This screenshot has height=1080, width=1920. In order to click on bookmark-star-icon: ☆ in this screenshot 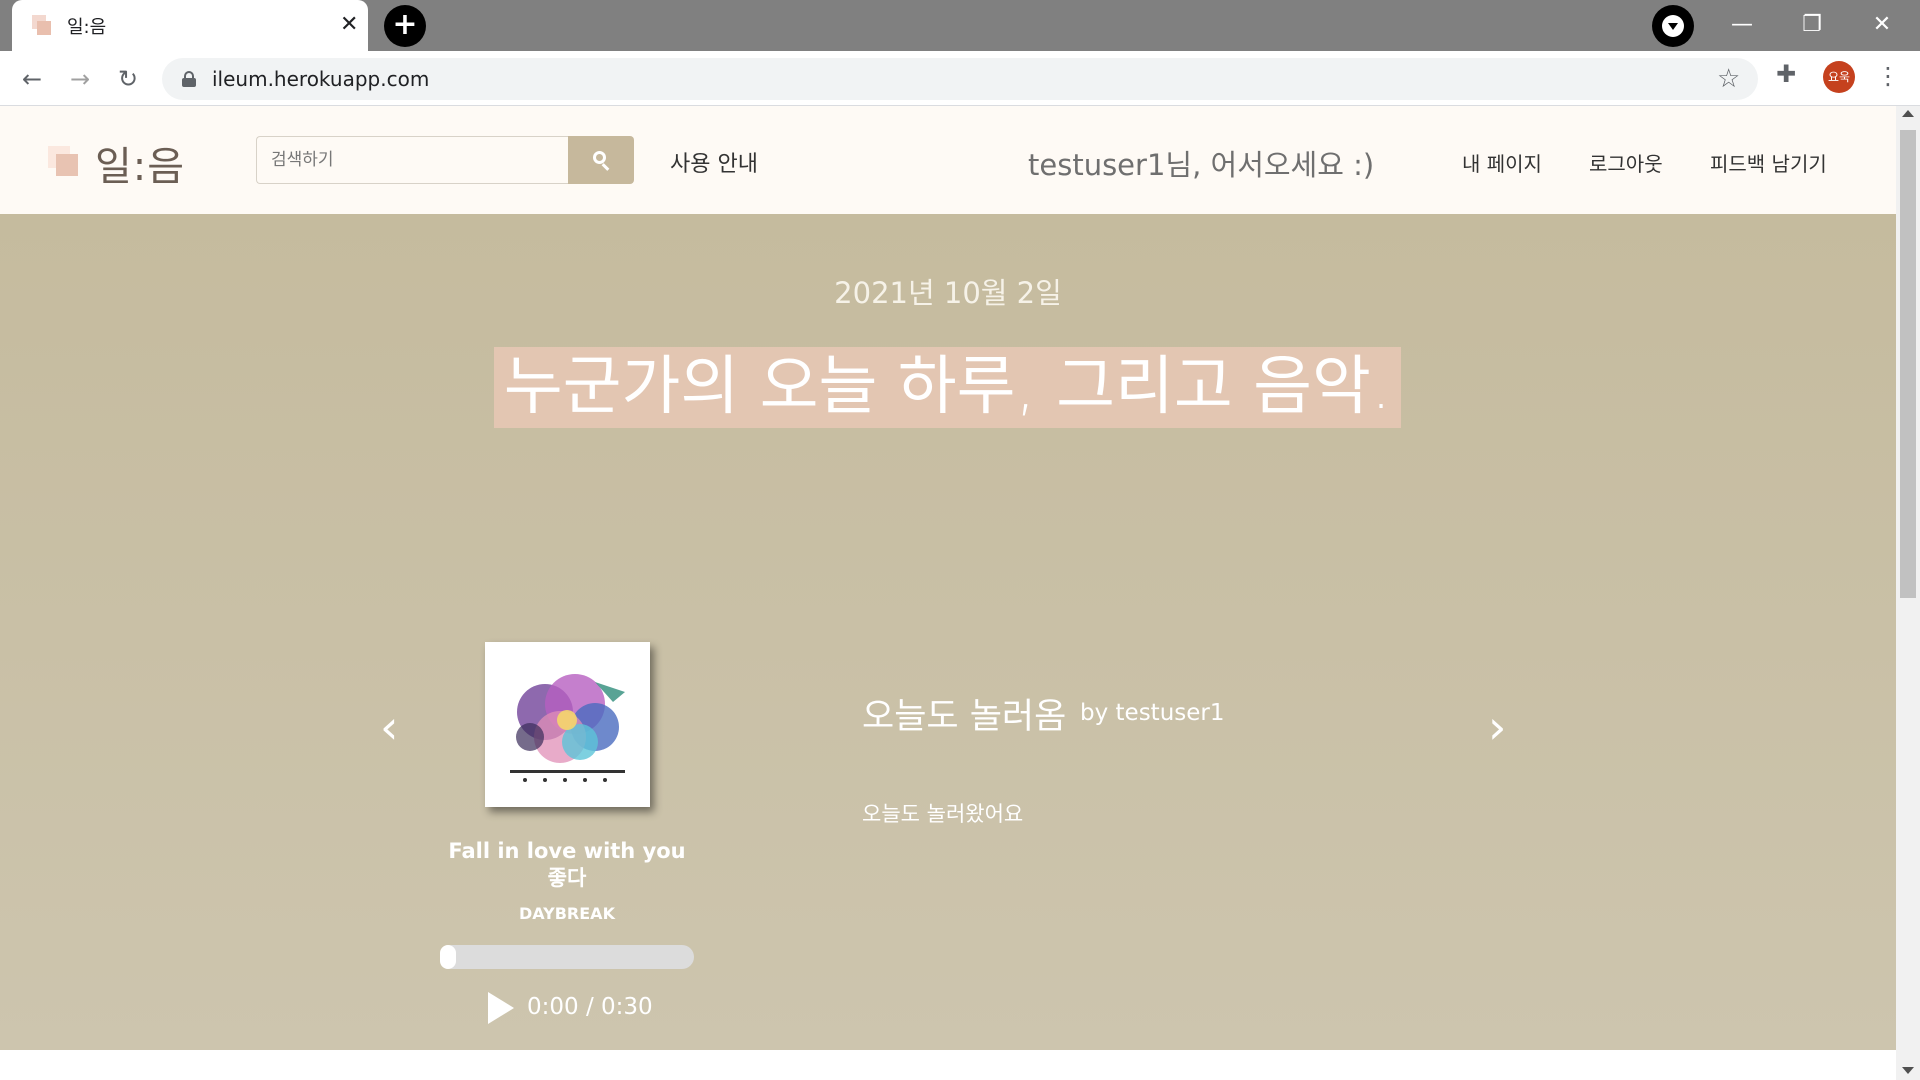, I will do `click(1728, 79)`.